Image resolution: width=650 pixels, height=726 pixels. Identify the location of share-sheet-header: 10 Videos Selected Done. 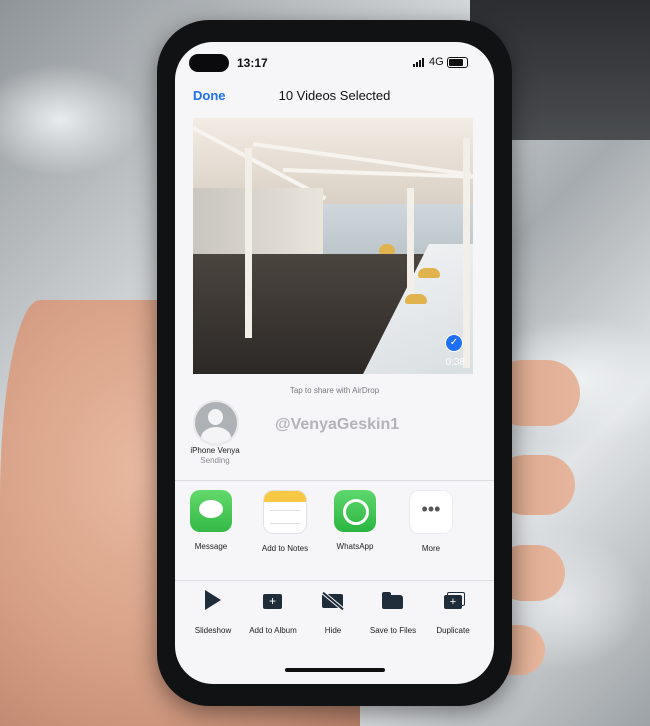
(334, 95).